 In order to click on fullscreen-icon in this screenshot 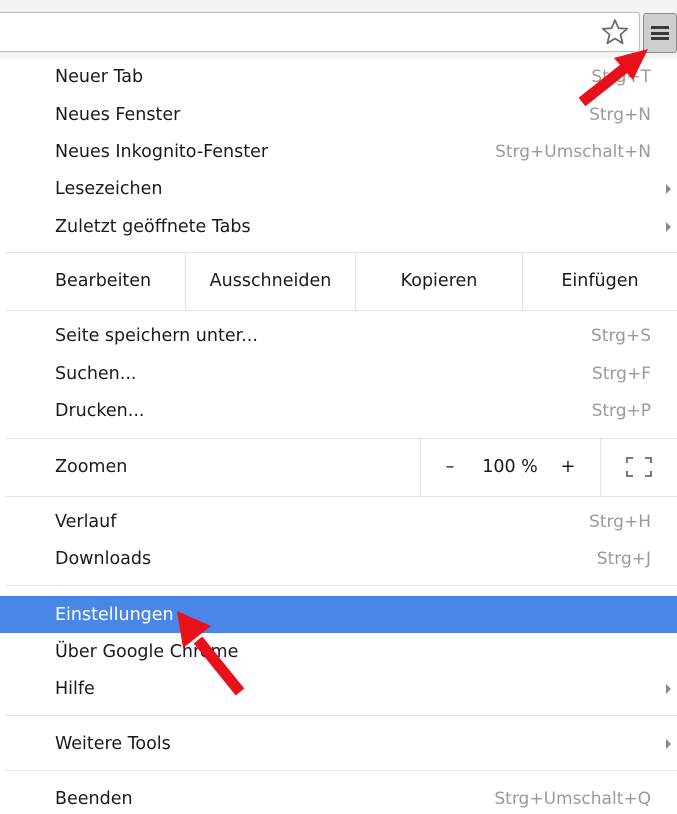, I will do `click(639, 467)`.